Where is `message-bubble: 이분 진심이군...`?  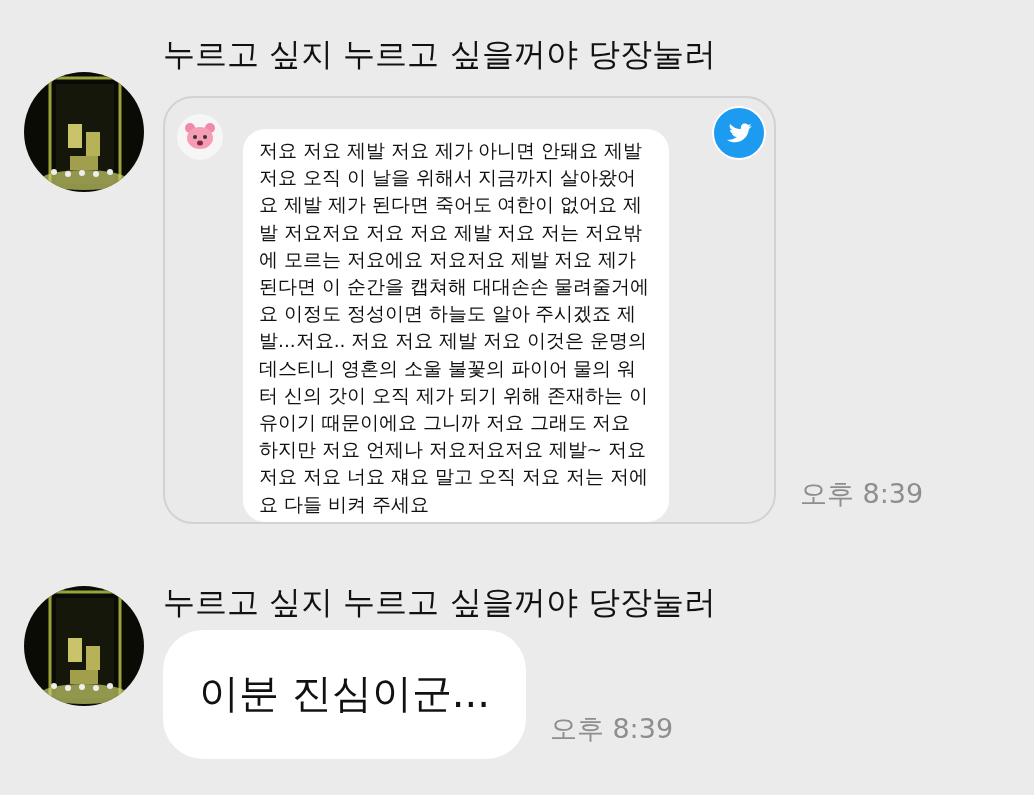 message-bubble: 이분 진심이군... is located at coordinates (344, 694).